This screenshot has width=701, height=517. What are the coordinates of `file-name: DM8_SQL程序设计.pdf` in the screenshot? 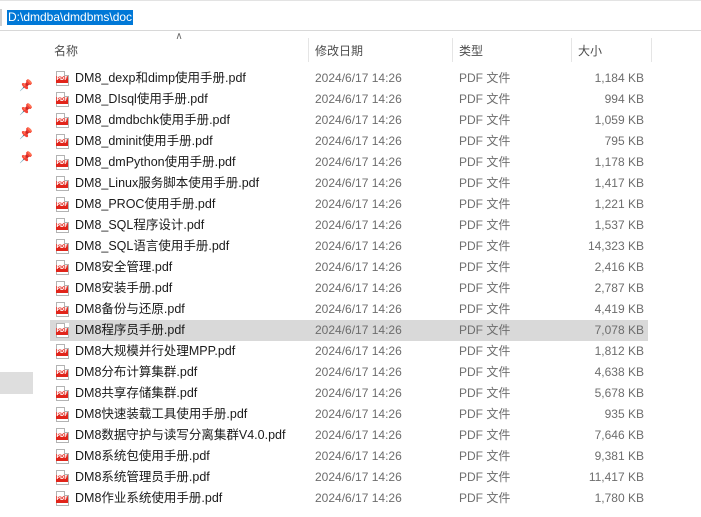 It's located at (140, 225).